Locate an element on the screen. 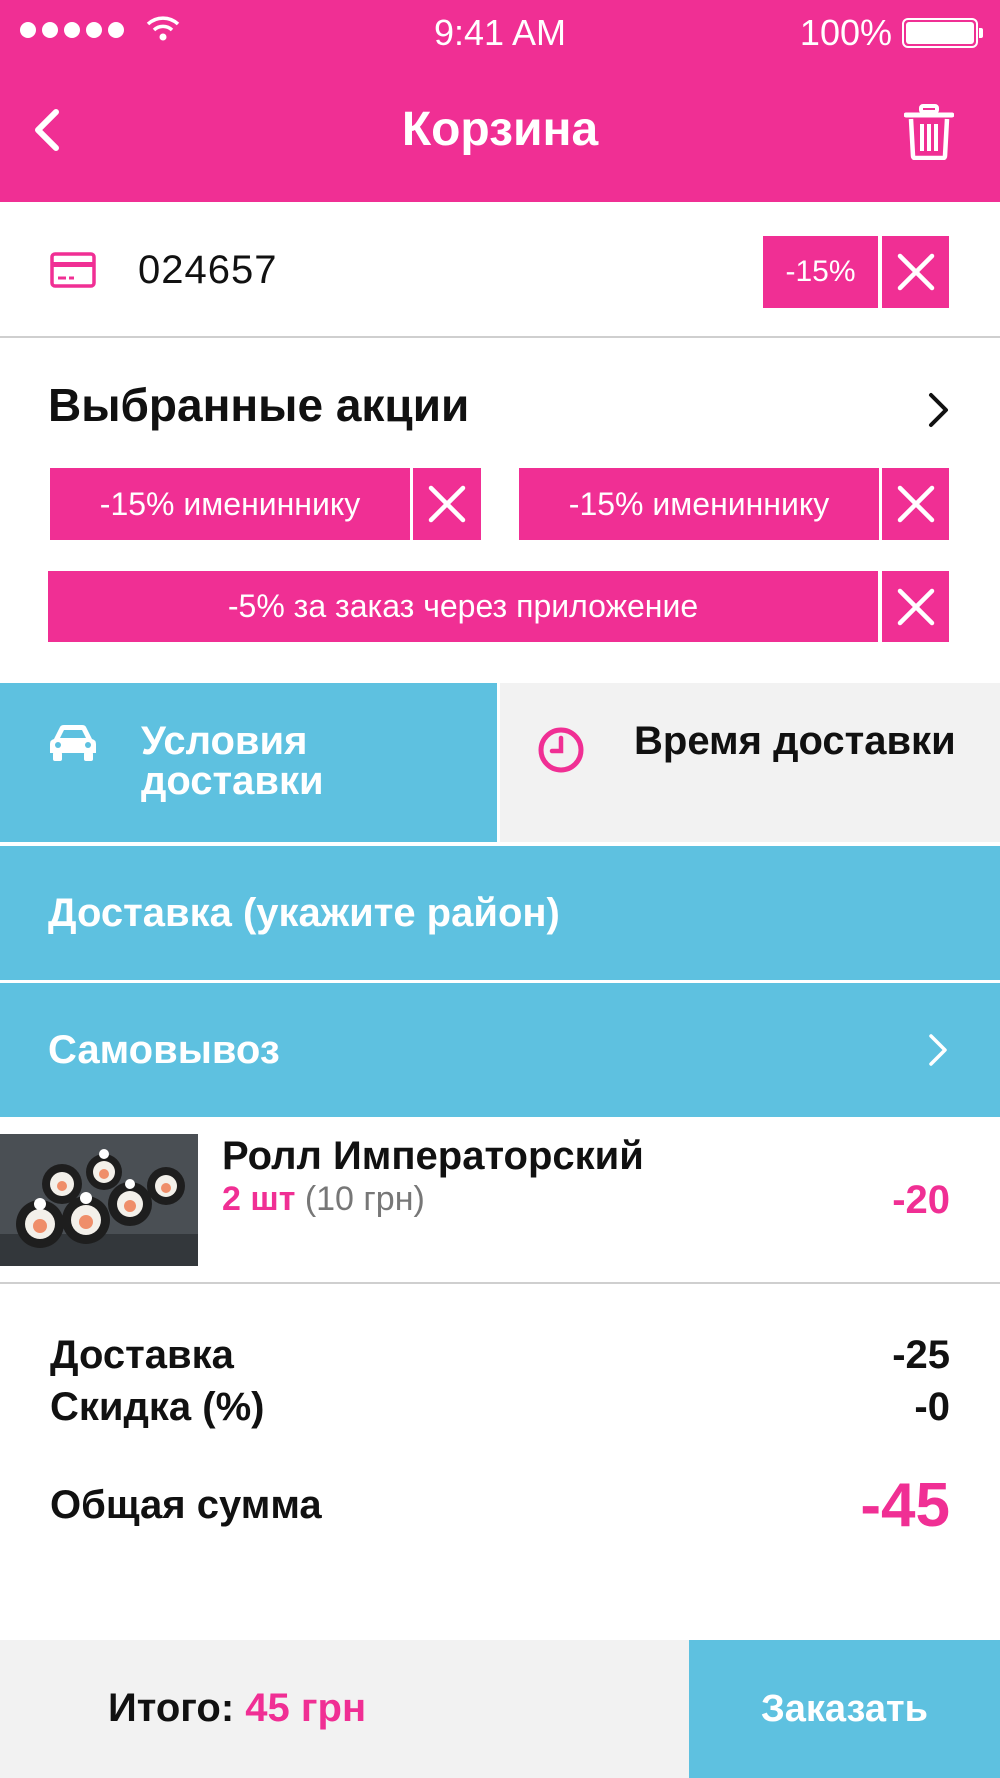 The width and height of the screenshot is (1000, 1778). footer-bar: Итого: 45 грн Заказать is located at coordinates (500, 1709).